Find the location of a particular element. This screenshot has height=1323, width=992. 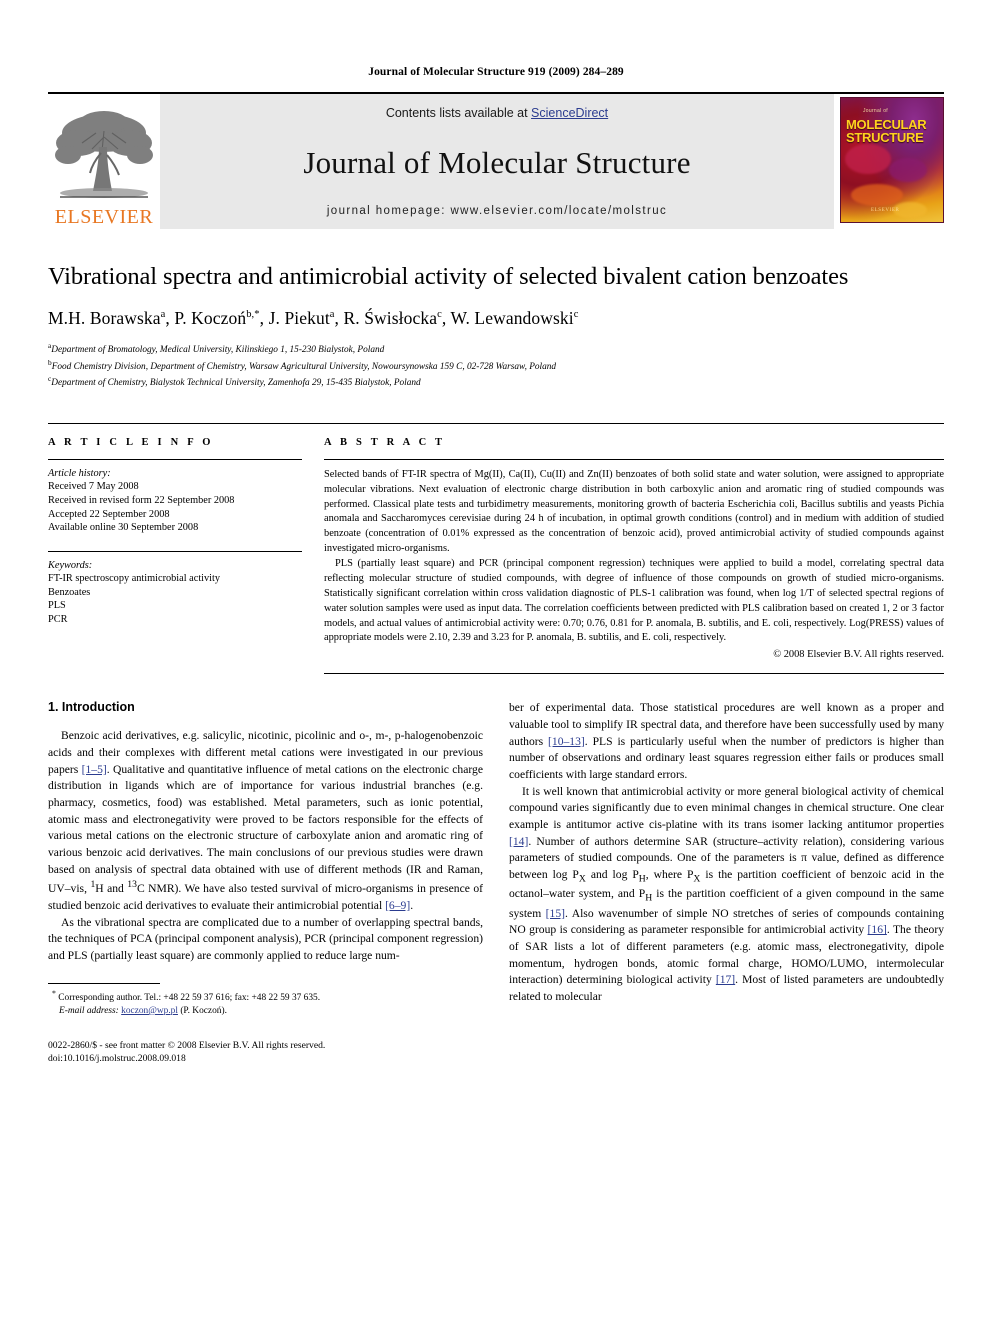

cover-artwork: Journal of MOLECULAR STRUCTURE ELSEVIER is located at coordinates (892, 160).